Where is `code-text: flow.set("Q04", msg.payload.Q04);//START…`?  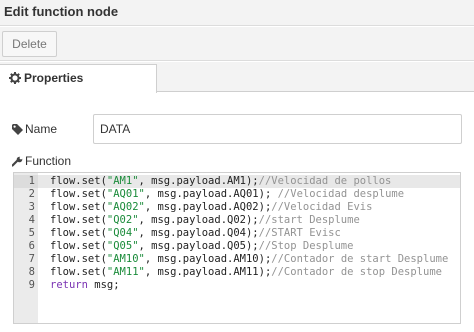
code-text: flow.set("Q04", msg.payload.Q04);//START… is located at coordinates (195, 233).